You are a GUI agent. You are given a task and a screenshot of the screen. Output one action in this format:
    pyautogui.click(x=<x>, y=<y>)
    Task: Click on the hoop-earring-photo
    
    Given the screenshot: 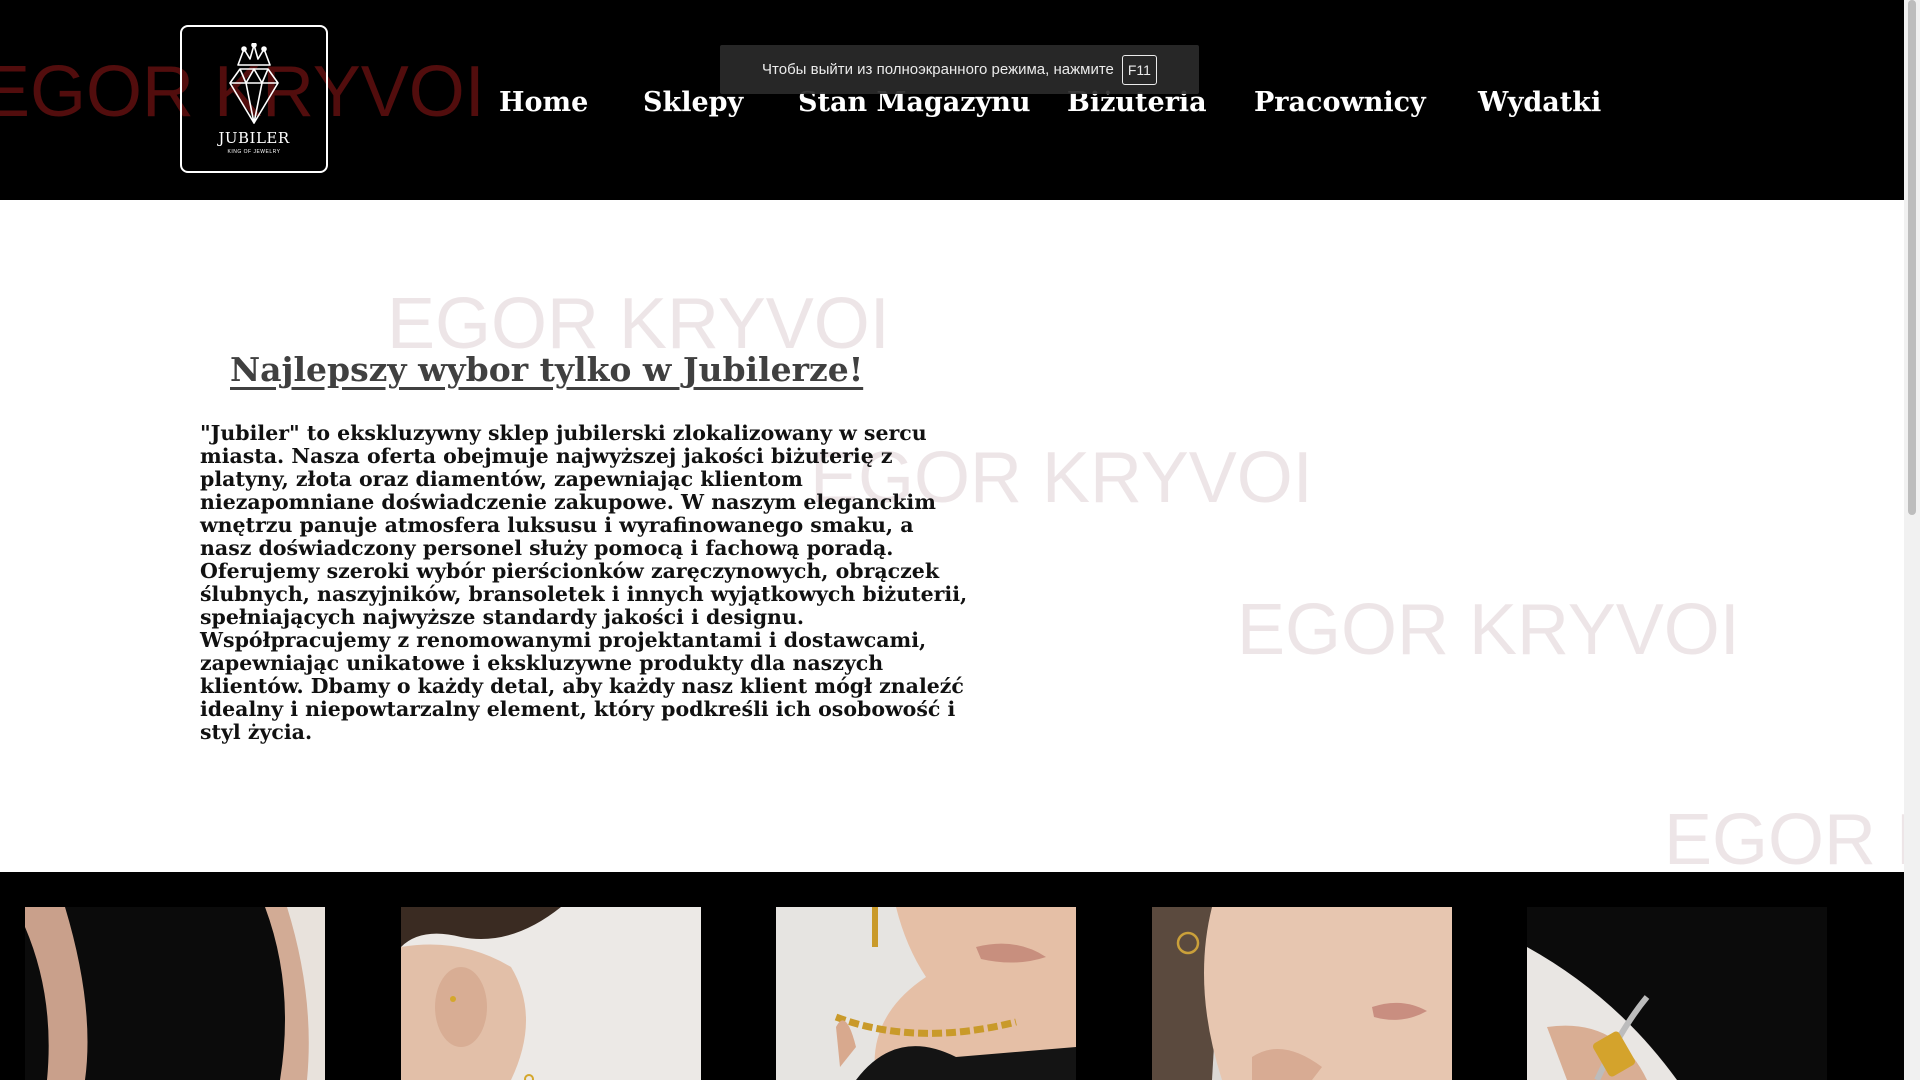 What is the action you would take?
    pyautogui.click(x=1302, y=993)
    